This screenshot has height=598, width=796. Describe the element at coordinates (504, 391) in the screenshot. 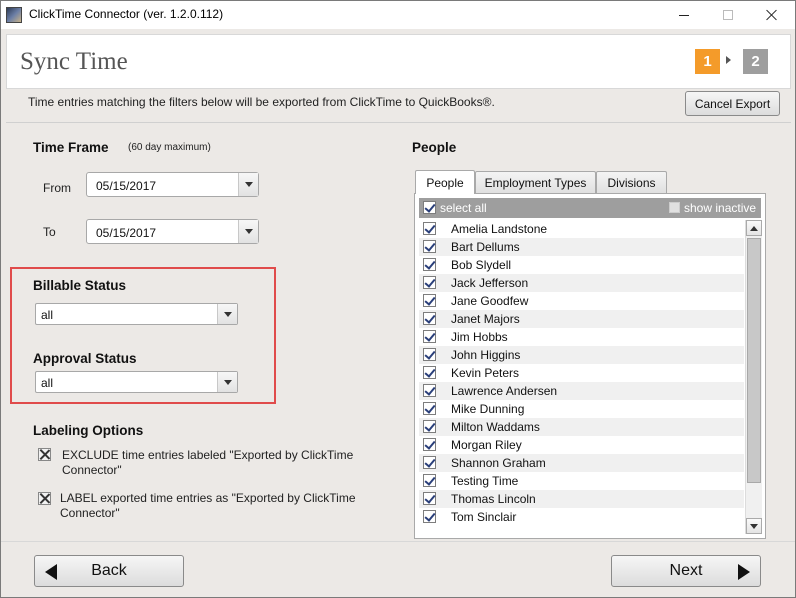

I see `person-name: Lawrence Andersen` at that location.